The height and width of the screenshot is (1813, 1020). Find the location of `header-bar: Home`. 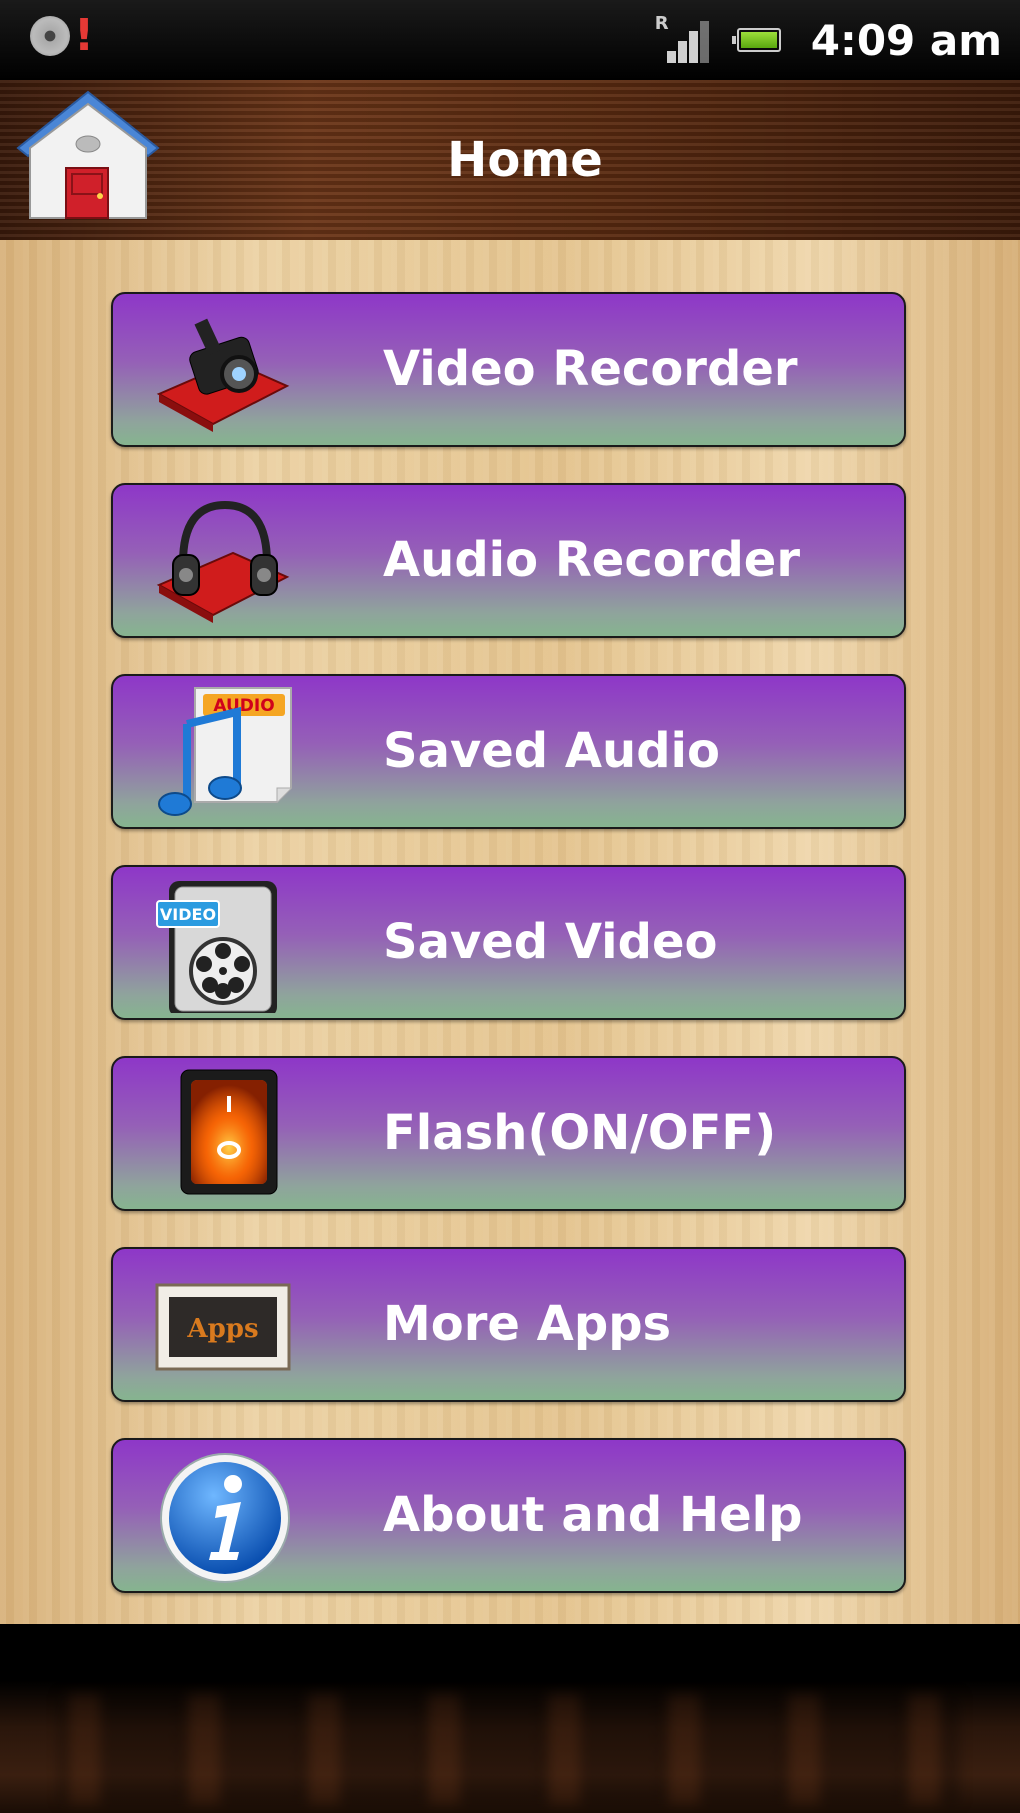

header-bar: Home is located at coordinates (510, 160).